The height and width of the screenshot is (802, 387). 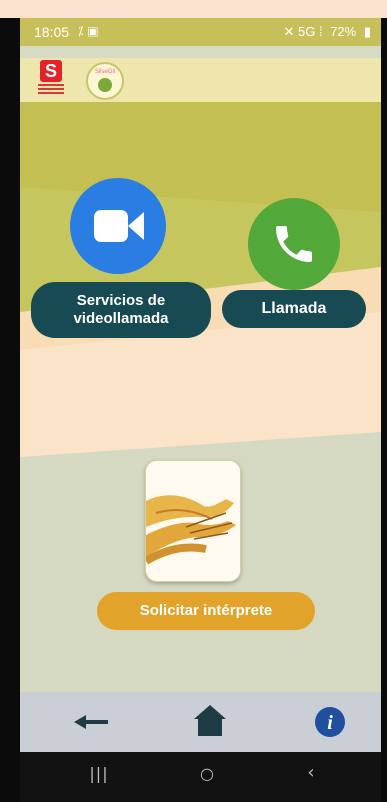 What do you see at coordinates (91, 722) in the screenshot?
I see `arrow-left-icon` at bounding box center [91, 722].